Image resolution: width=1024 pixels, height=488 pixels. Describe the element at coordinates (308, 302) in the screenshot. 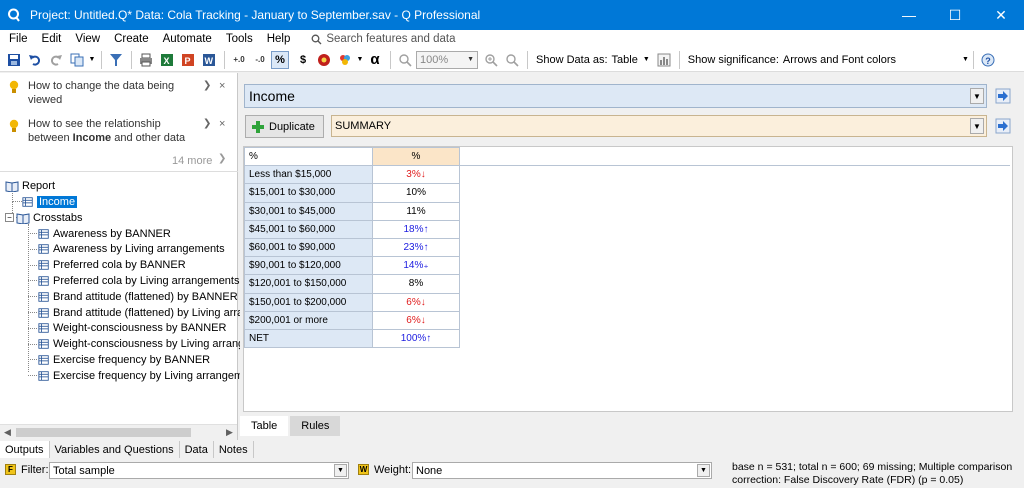

I see `row-label: $150,001 to $200,000` at that location.